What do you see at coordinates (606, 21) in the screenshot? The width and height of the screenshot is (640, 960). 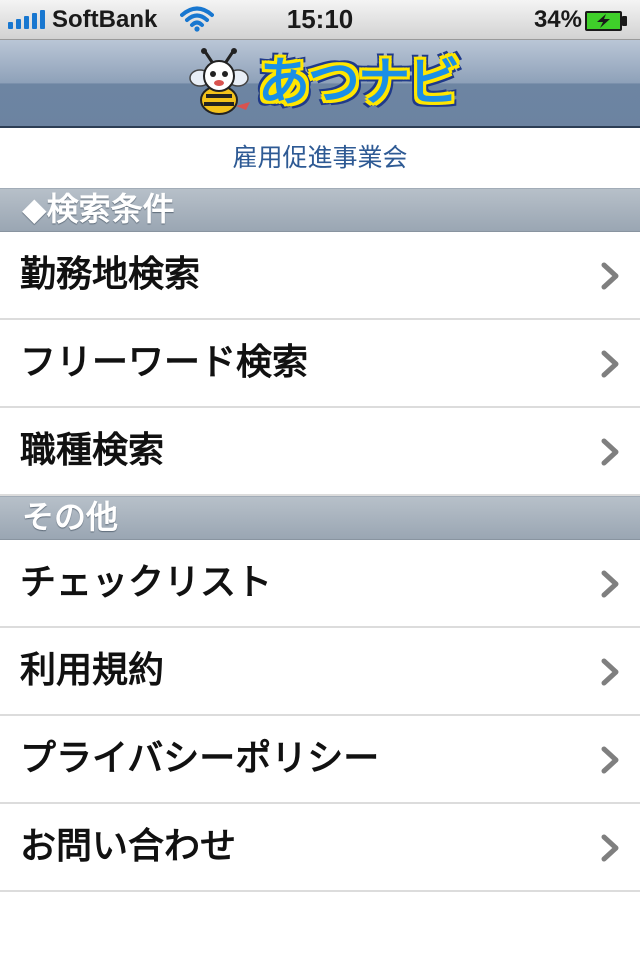 I see `battery-charging-icon` at bounding box center [606, 21].